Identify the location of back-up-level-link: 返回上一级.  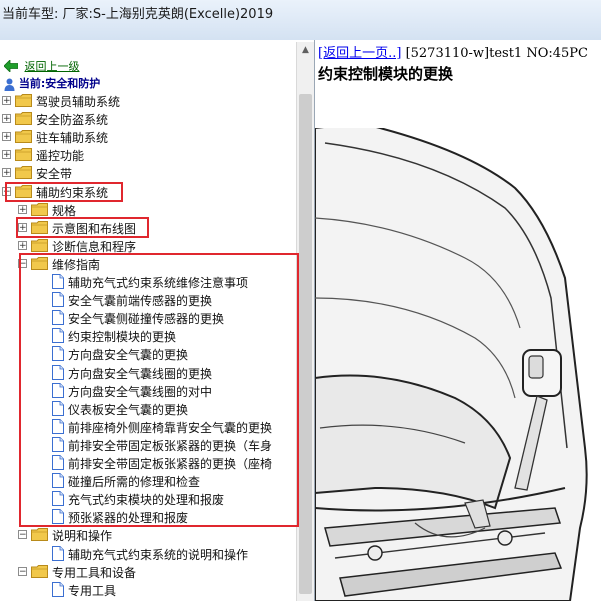
(52, 66).